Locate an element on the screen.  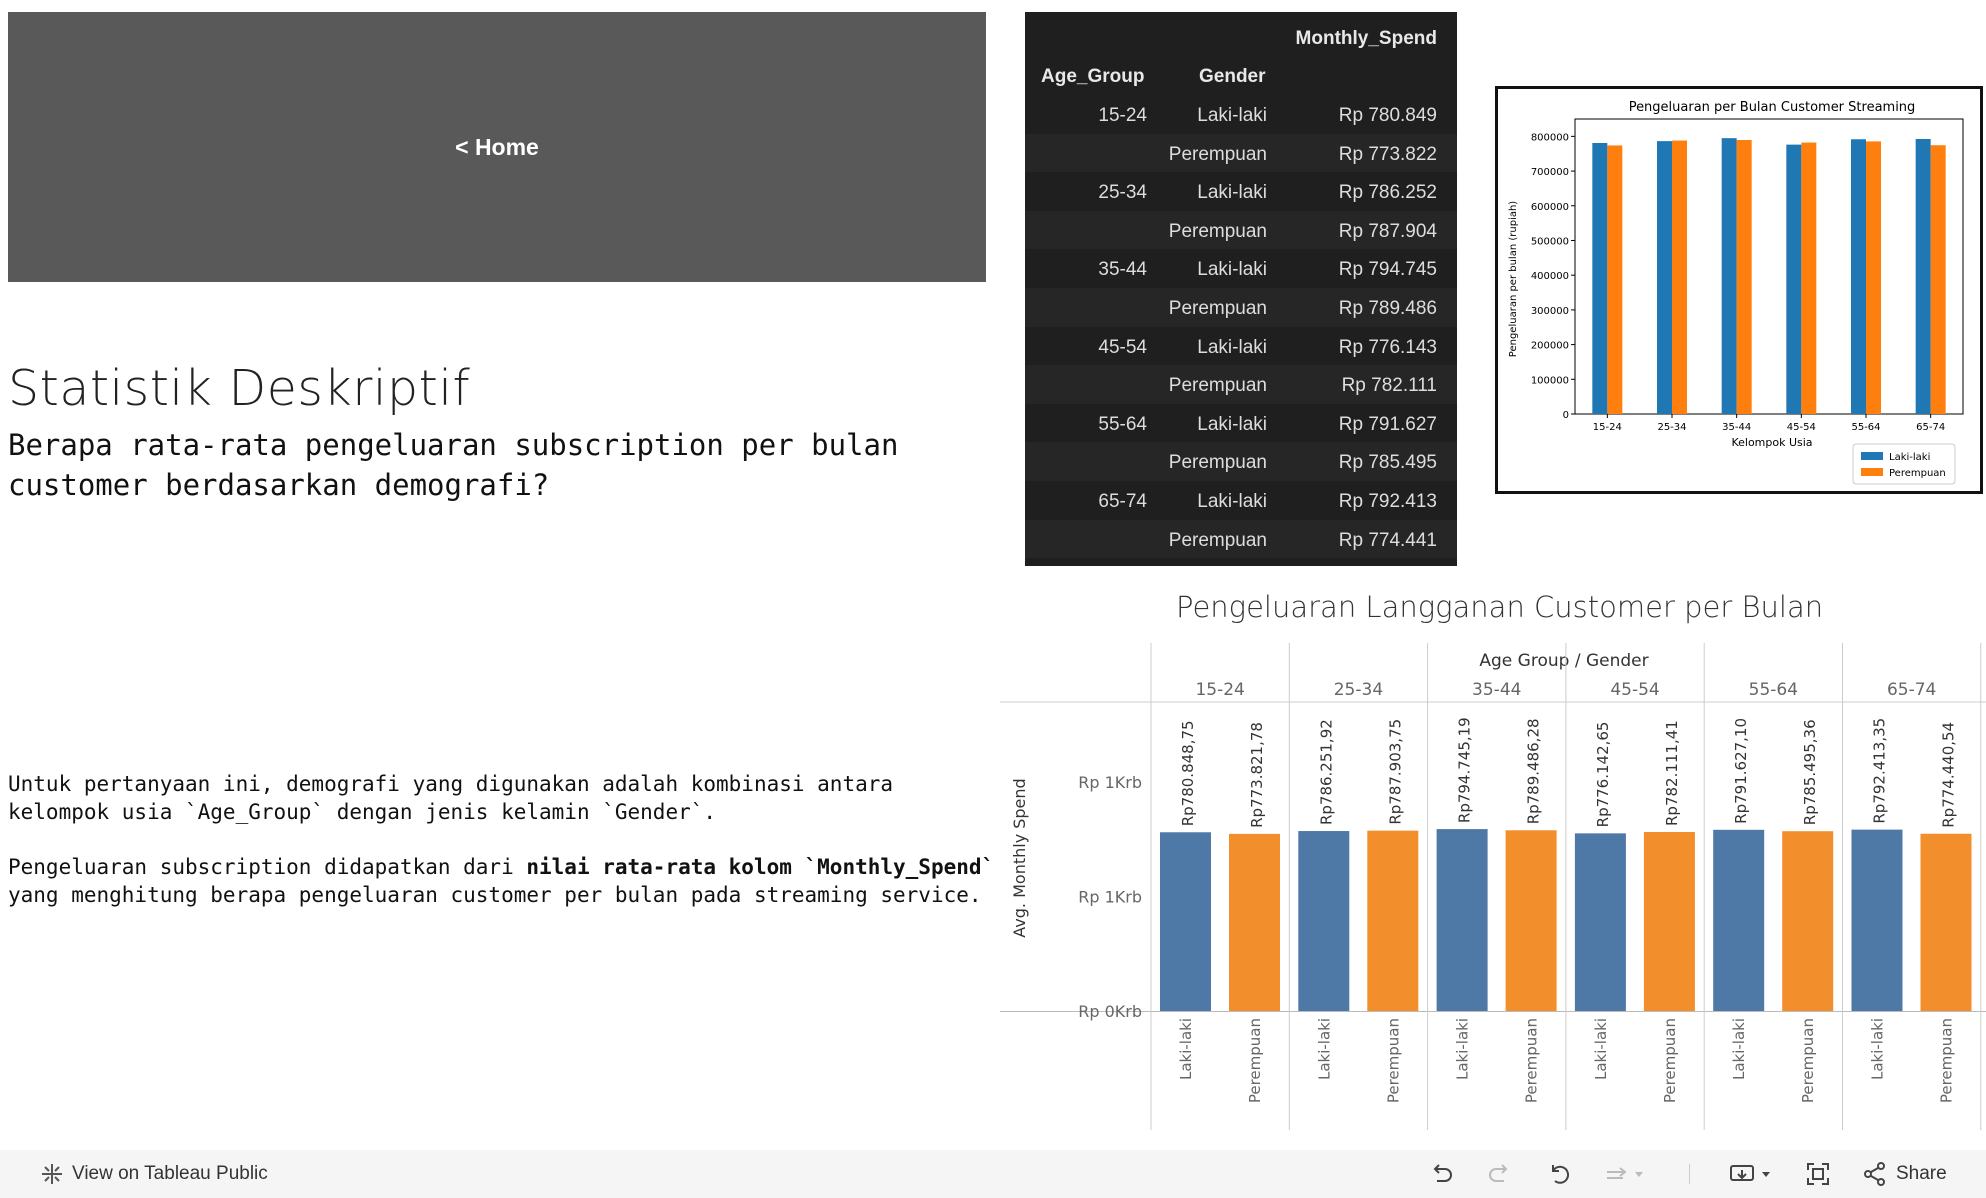
tableau-category-label: 25-34 is located at coordinates (1358, 690).